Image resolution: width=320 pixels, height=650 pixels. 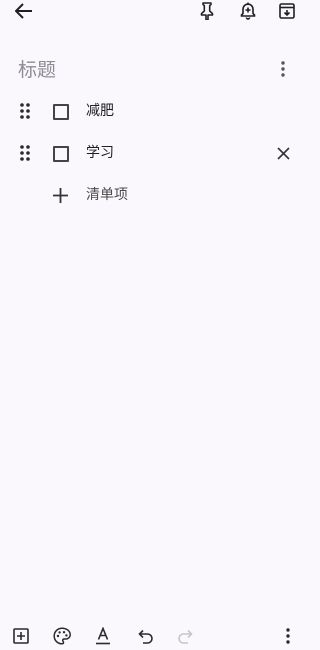 What do you see at coordinates (60, 195) in the screenshot?
I see `plus-icon` at bounding box center [60, 195].